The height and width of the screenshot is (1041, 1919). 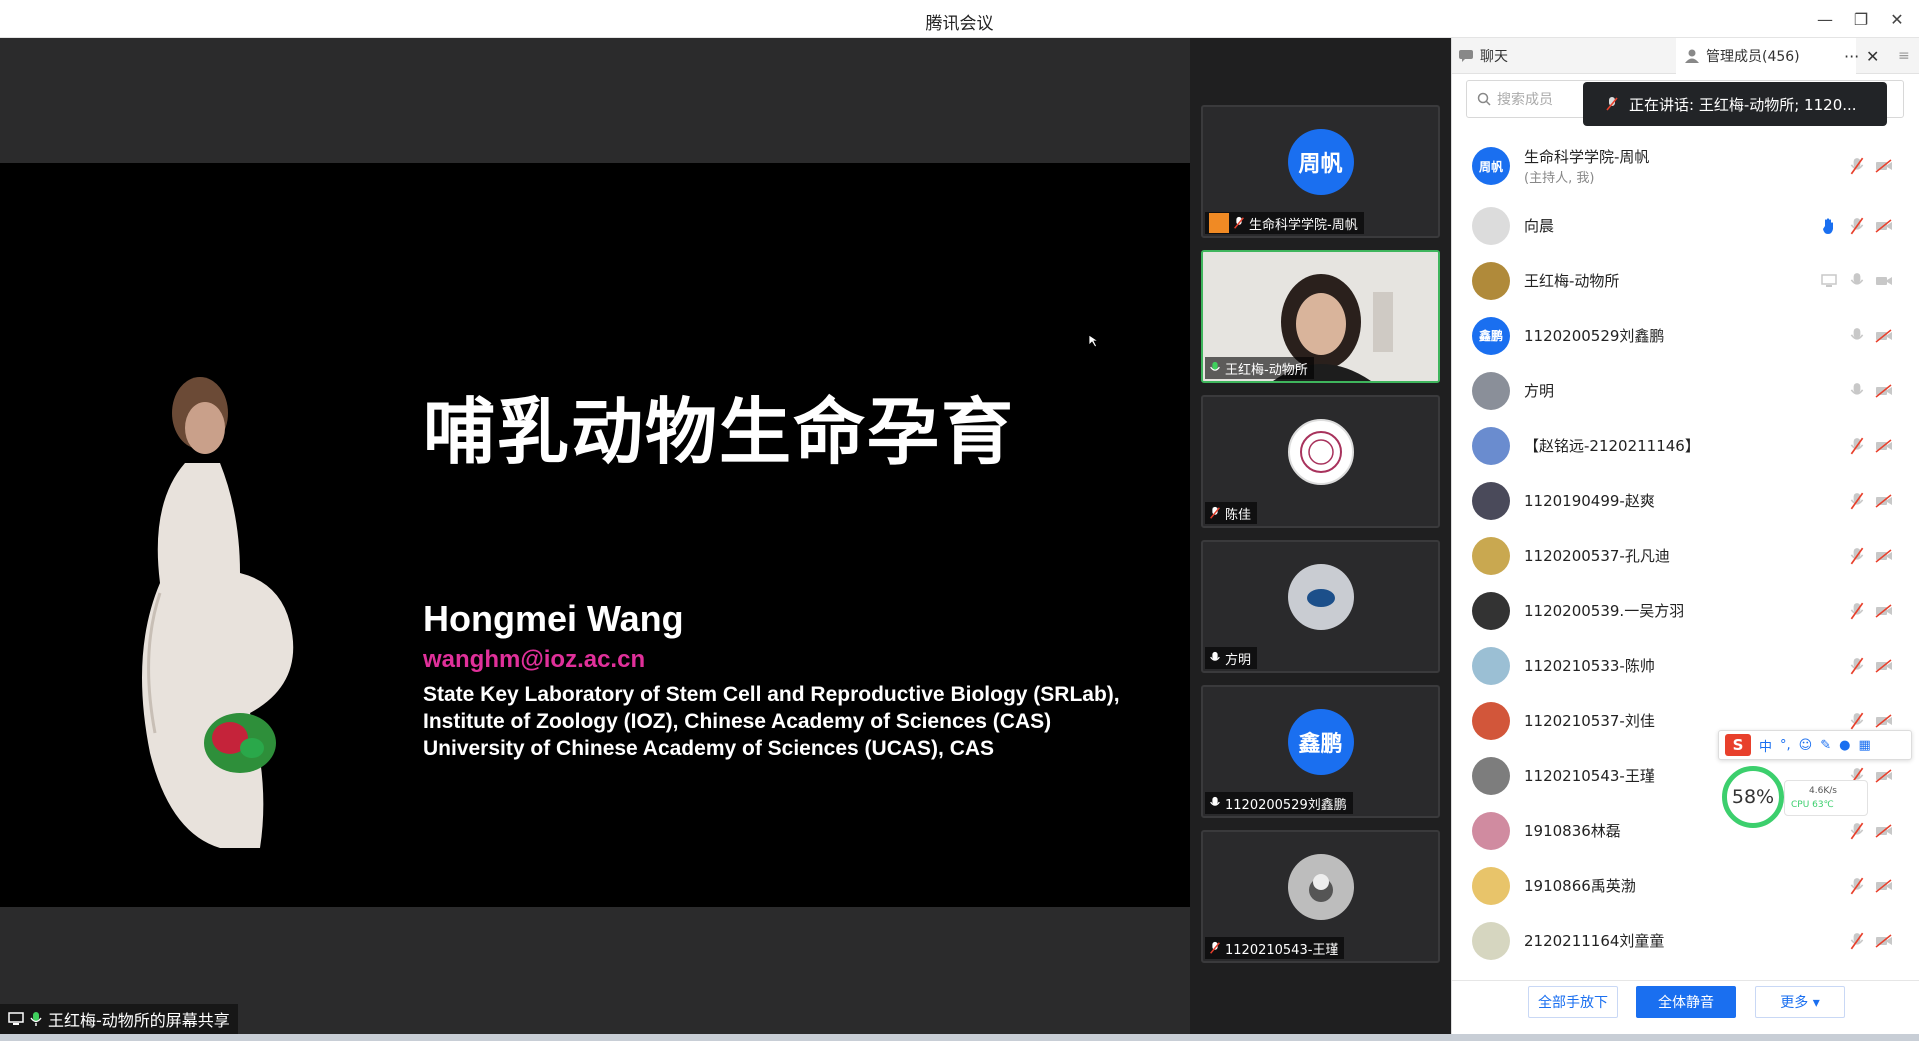 I want to click on member-name: 1120190499-赵爽, so click(x=1589, y=501).